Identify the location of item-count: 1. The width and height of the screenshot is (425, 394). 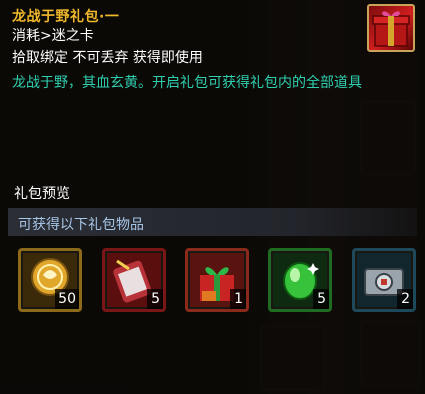
(238, 299).